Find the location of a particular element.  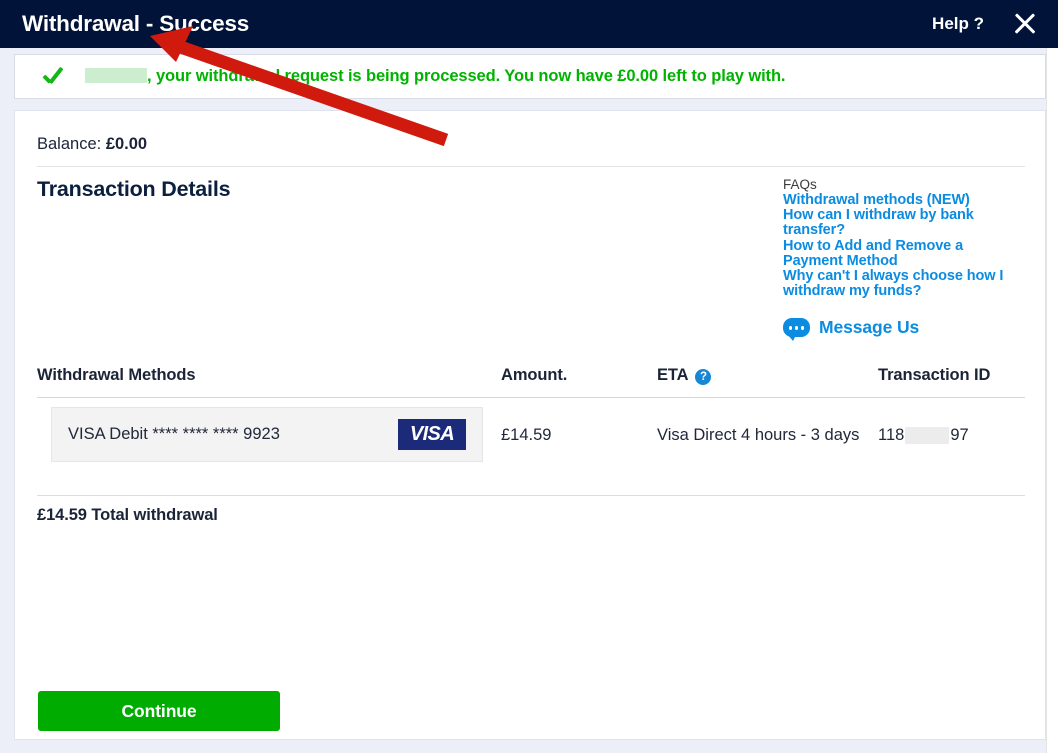

balance-divider is located at coordinates (531, 166).